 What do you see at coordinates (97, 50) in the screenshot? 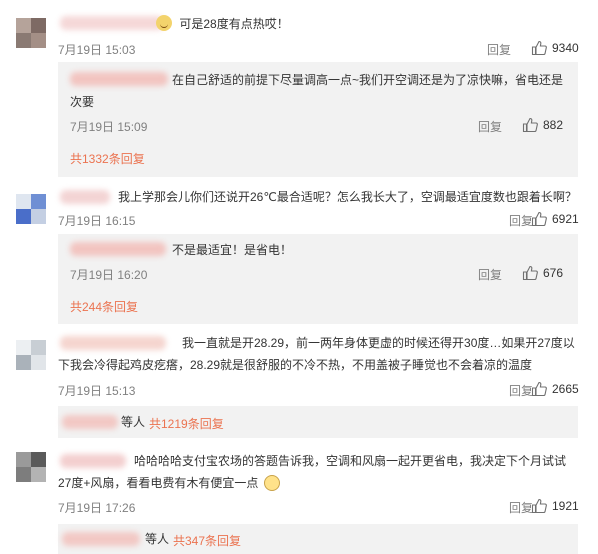
I see `comment-time: 7月19日 15:03` at bounding box center [97, 50].